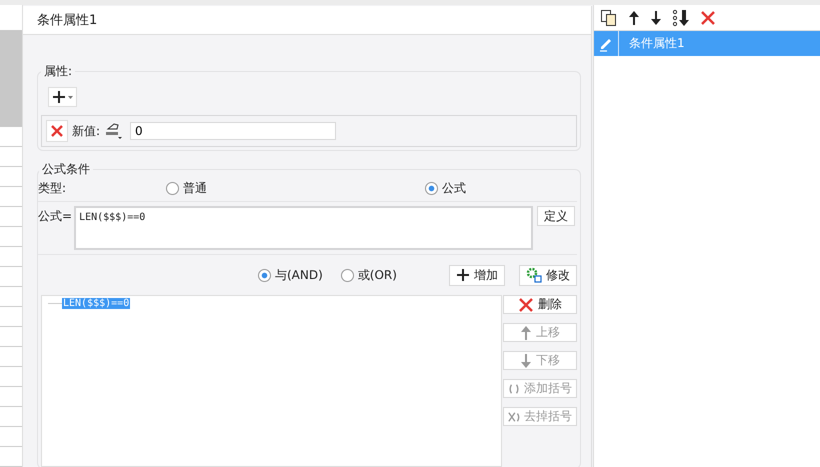  What do you see at coordinates (114, 131) in the screenshot?
I see `text-type-icon` at bounding box center [114, 131].